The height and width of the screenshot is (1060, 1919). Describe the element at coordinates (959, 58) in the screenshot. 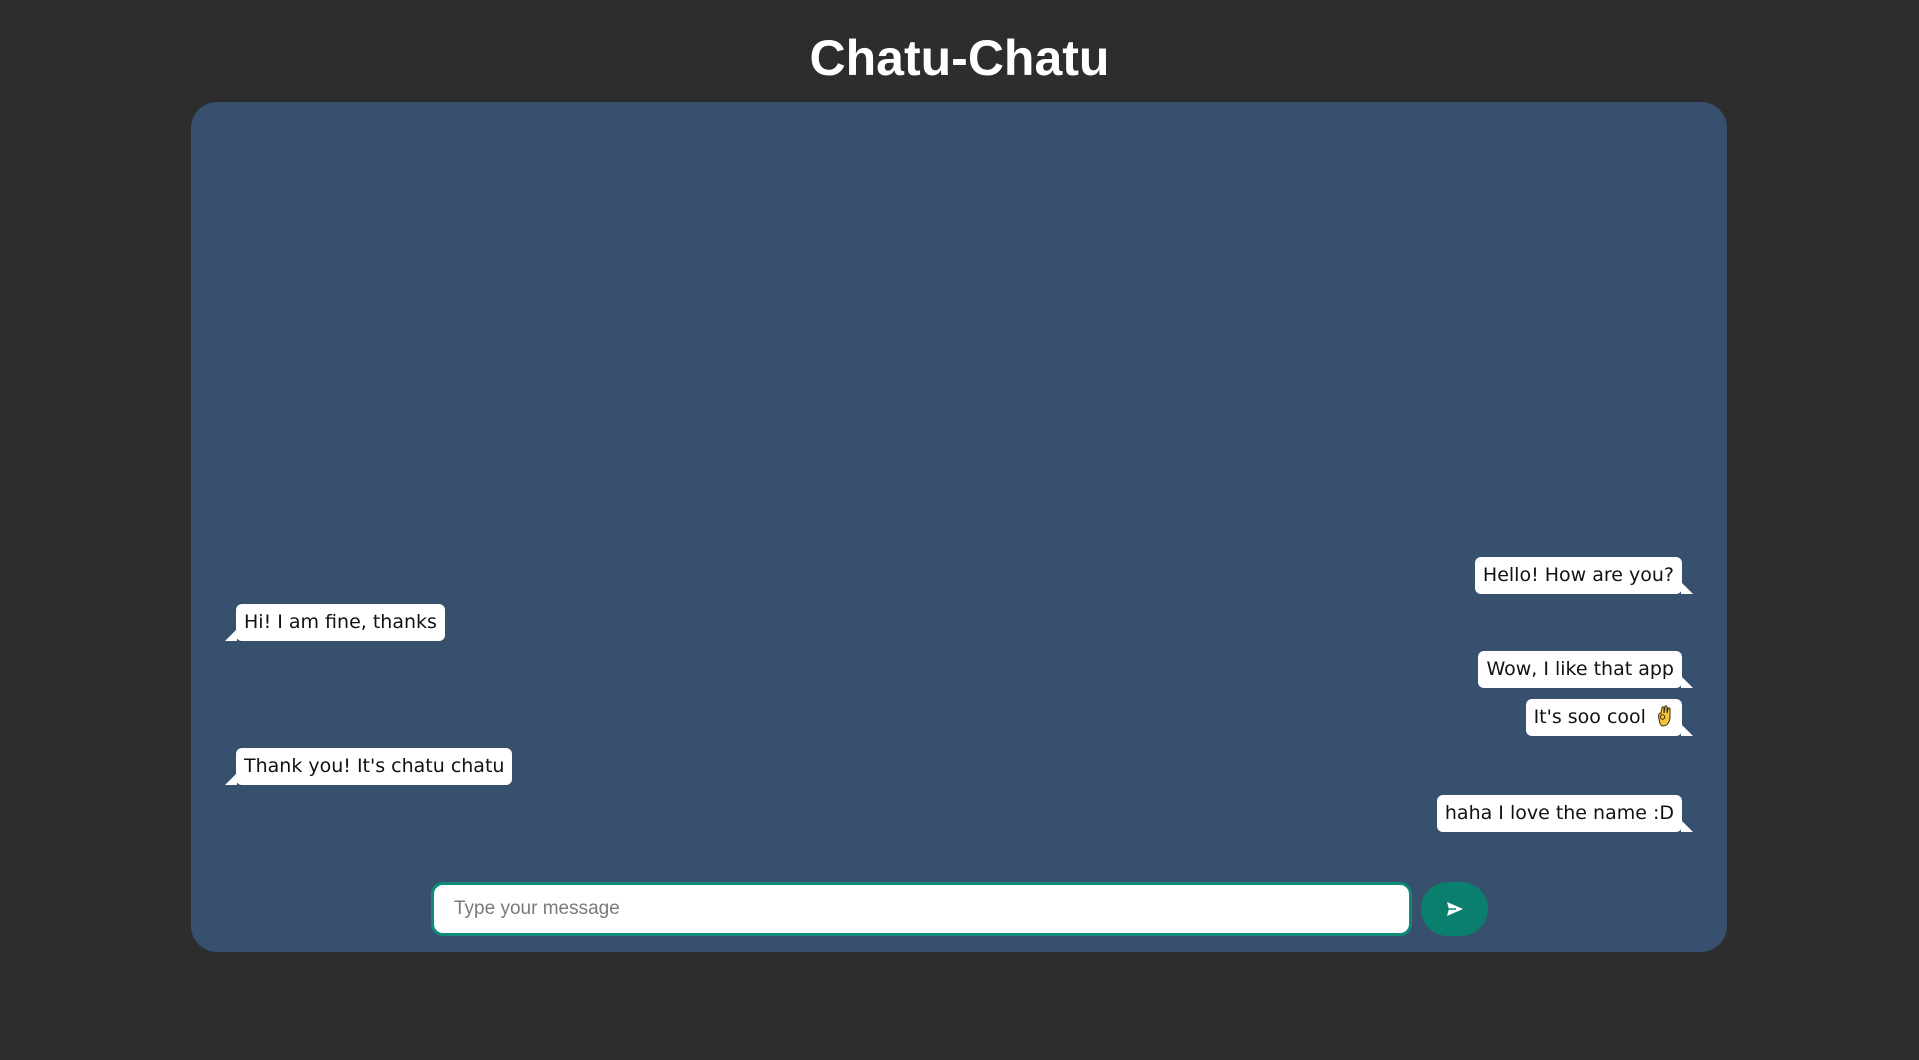

I see `app-title: Chatu-Chatu` at that location.